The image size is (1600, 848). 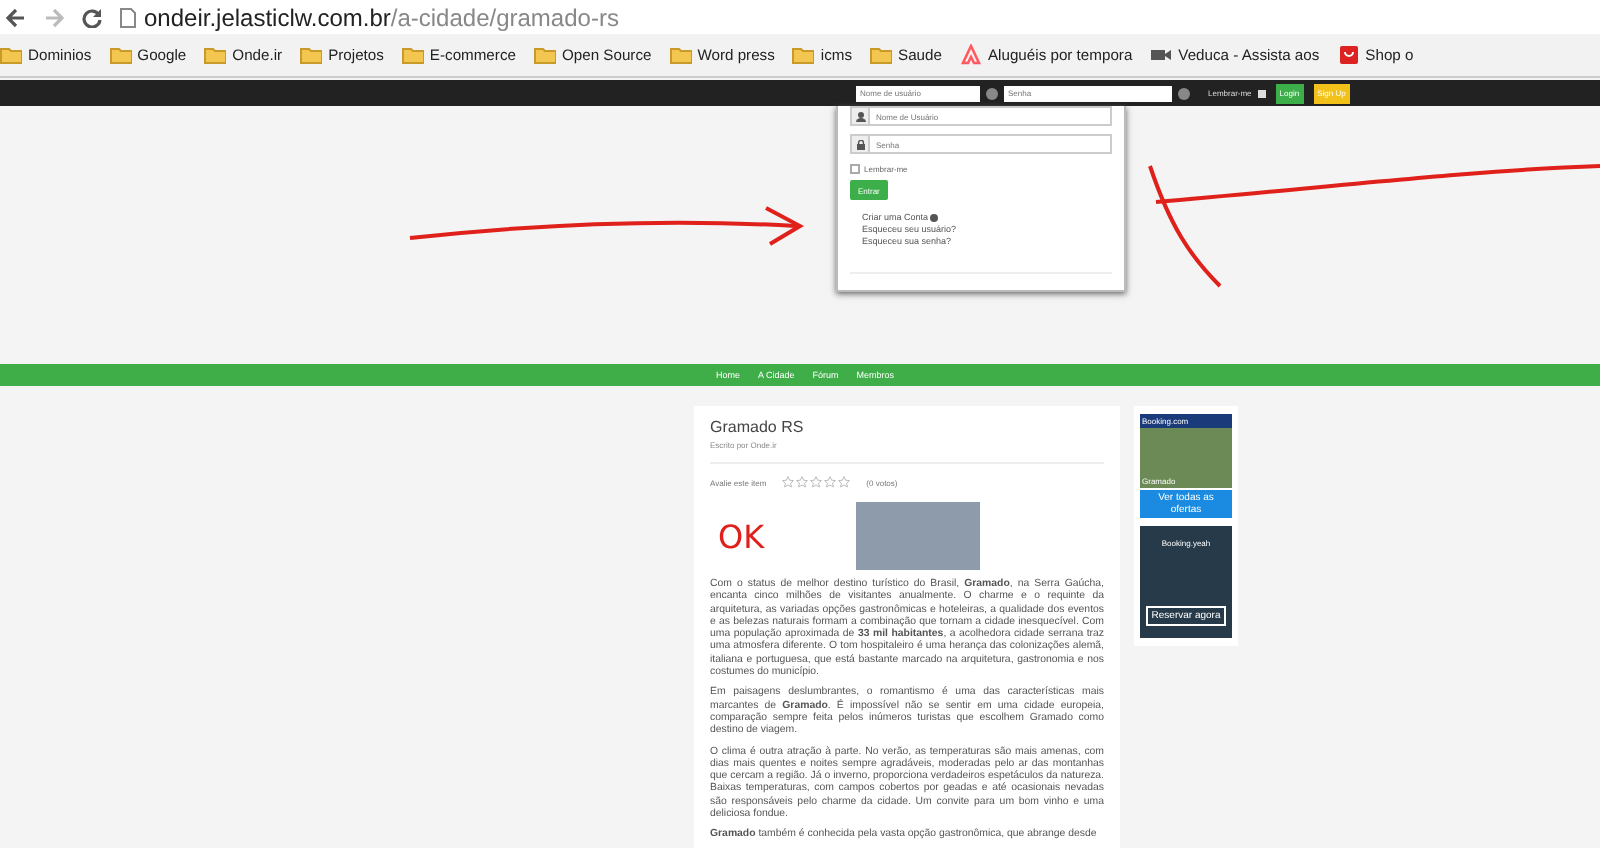 What do you see at coordinates (128, 17) in the screenshot?
I see `page-icon` at bounding box center [128, 17].